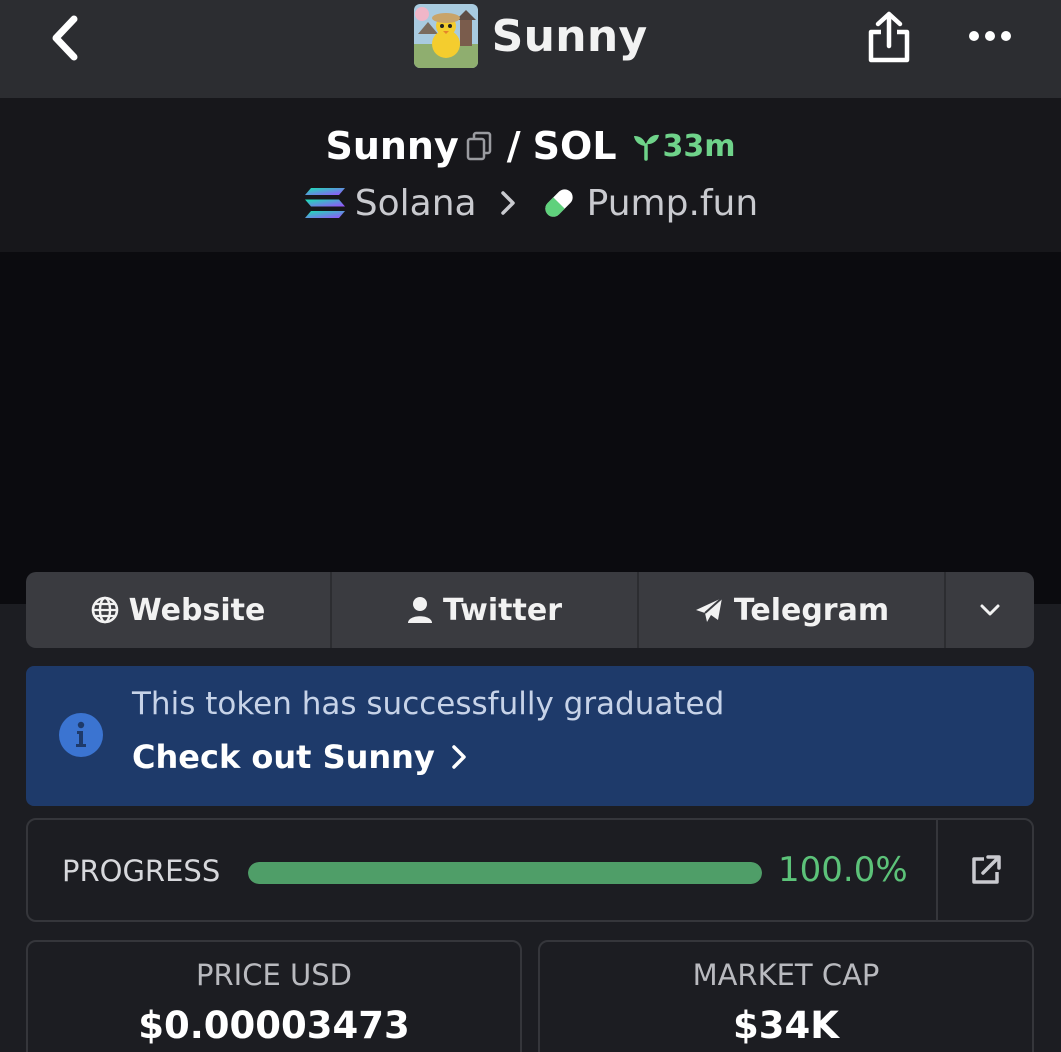 The width and height of the screenshot is (1061, 1052). I want to click on seedling-icon, so click(646, 147).